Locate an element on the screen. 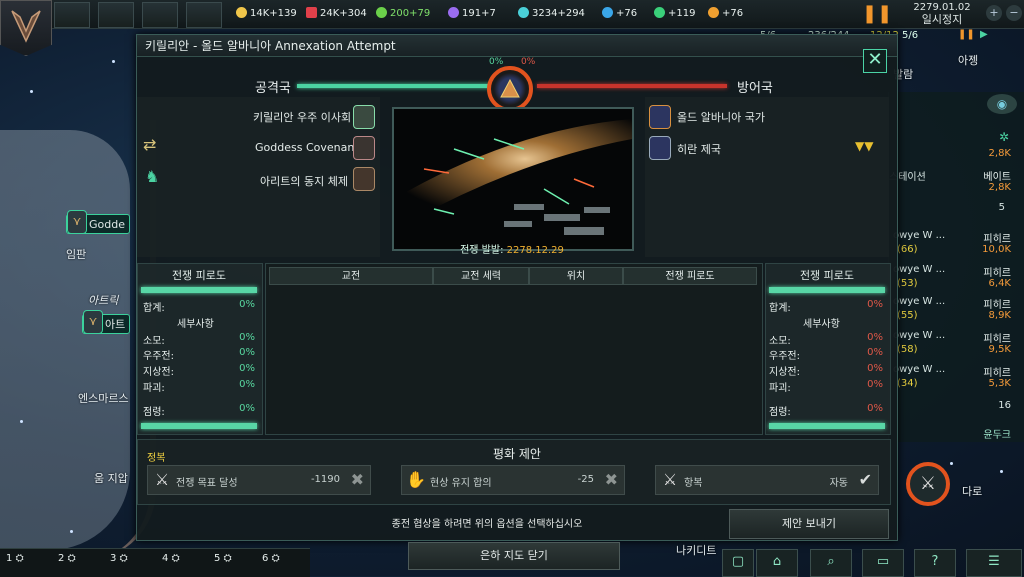  map-system-label: 나키디트 is located at coordinates (696, 550).